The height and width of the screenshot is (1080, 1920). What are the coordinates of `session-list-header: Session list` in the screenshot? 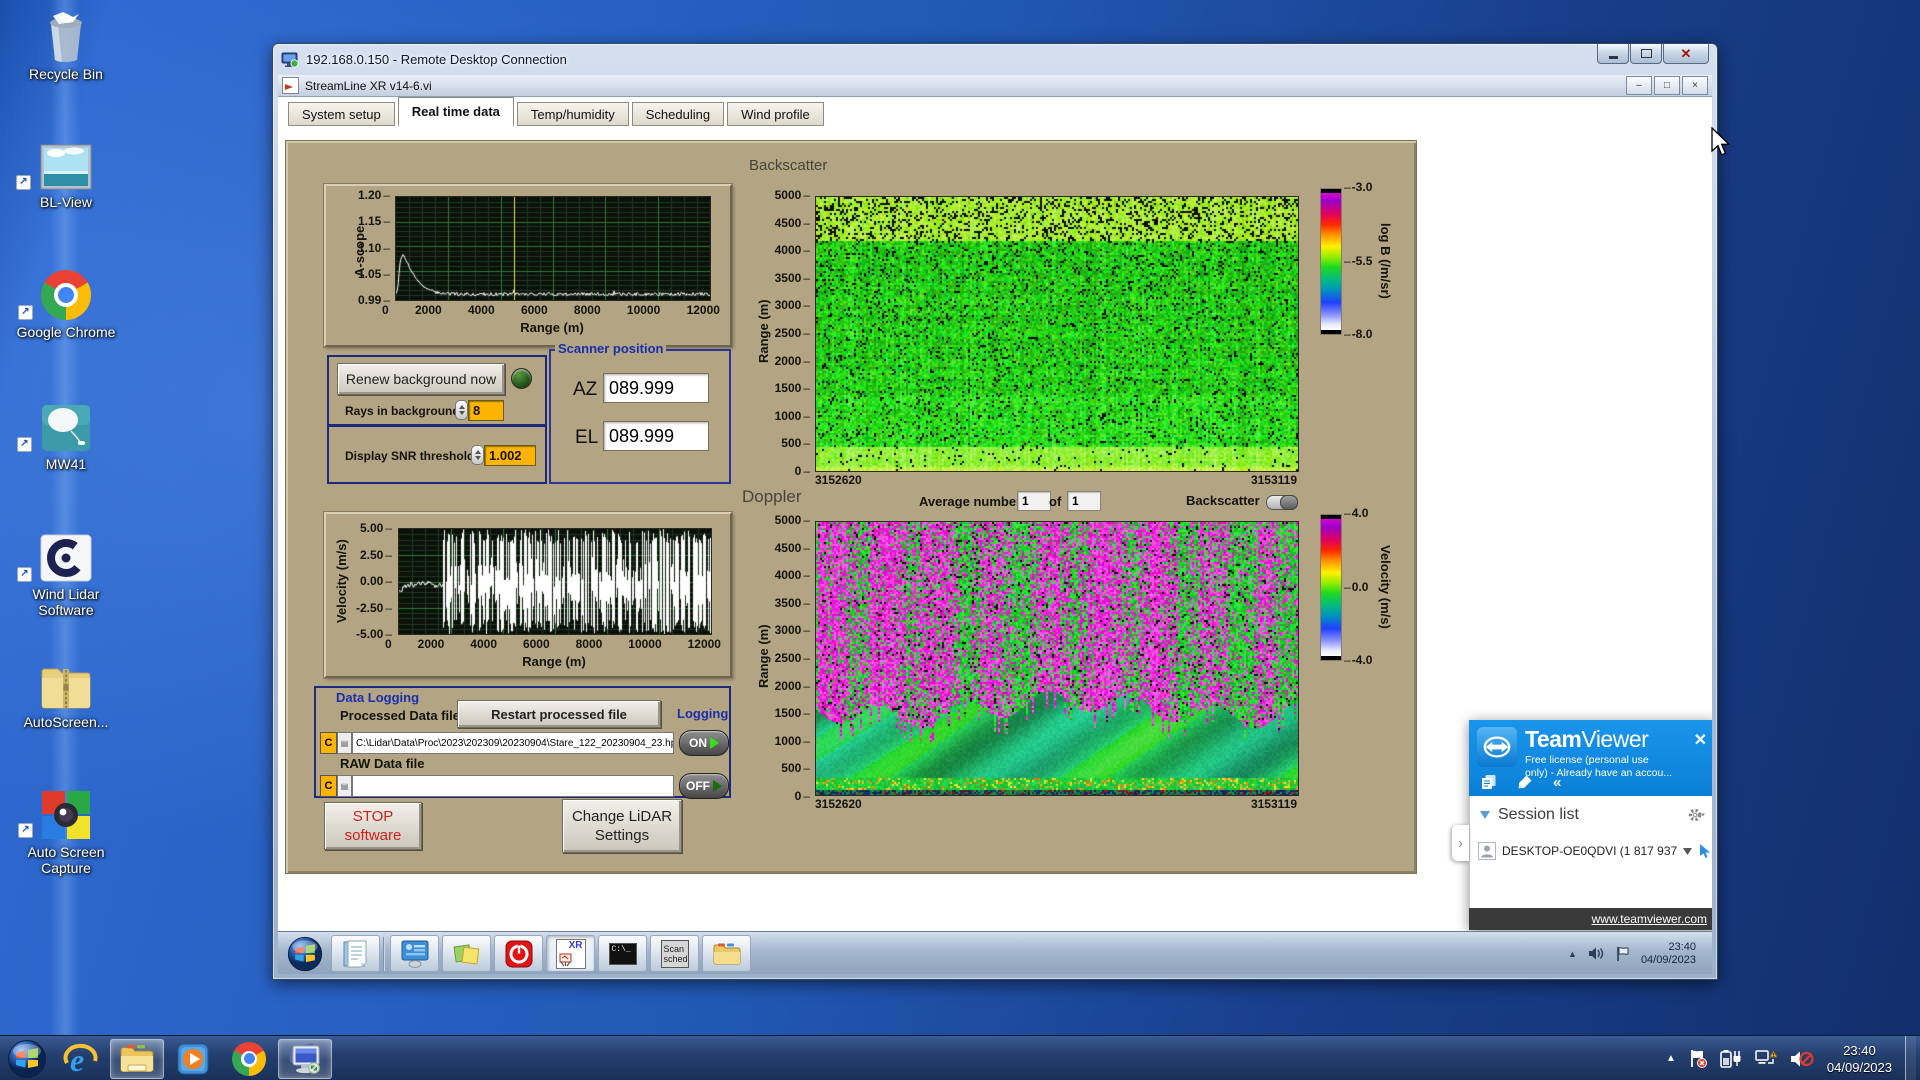 It's located at (1529, 815).